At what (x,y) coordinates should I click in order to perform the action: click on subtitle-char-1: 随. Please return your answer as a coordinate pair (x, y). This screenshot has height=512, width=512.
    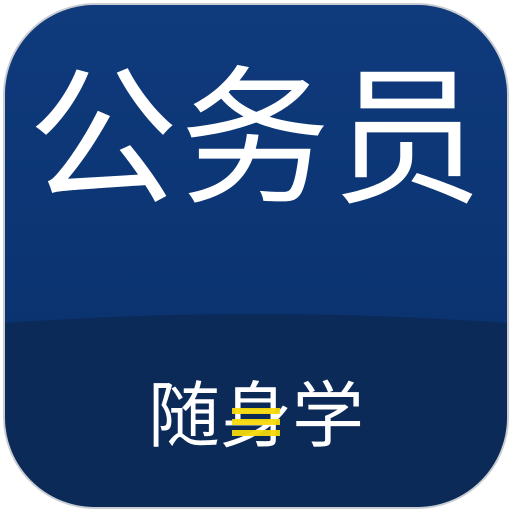
    Looking at the image, I should click on (183, 416).